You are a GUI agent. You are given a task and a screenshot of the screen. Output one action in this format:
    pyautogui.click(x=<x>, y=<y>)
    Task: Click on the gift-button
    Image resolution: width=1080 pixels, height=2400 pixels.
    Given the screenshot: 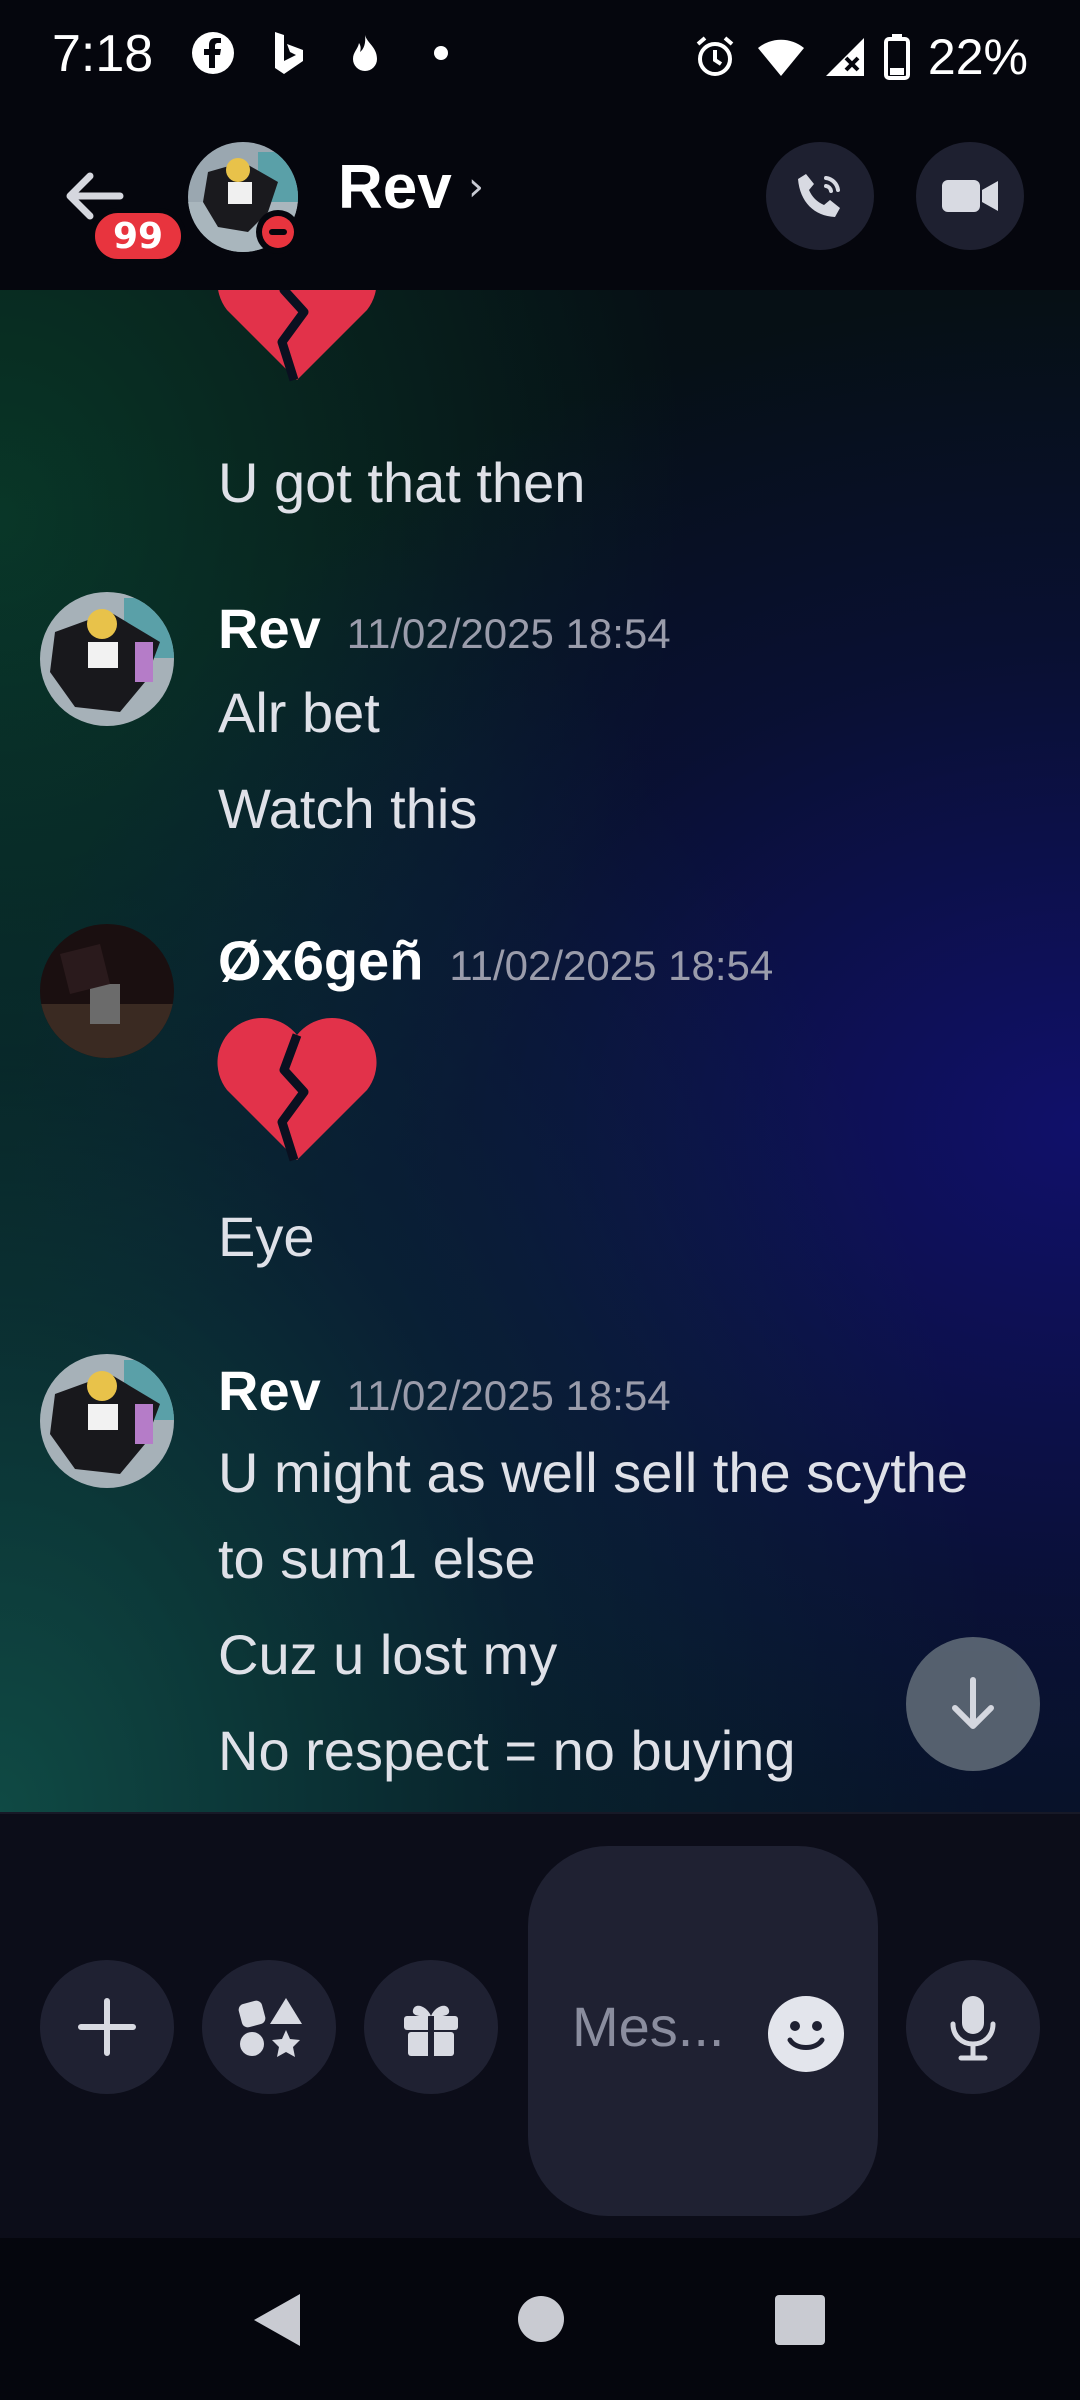 What is the action you would take?
    pyautogui.click(x=431, y=2027)
    